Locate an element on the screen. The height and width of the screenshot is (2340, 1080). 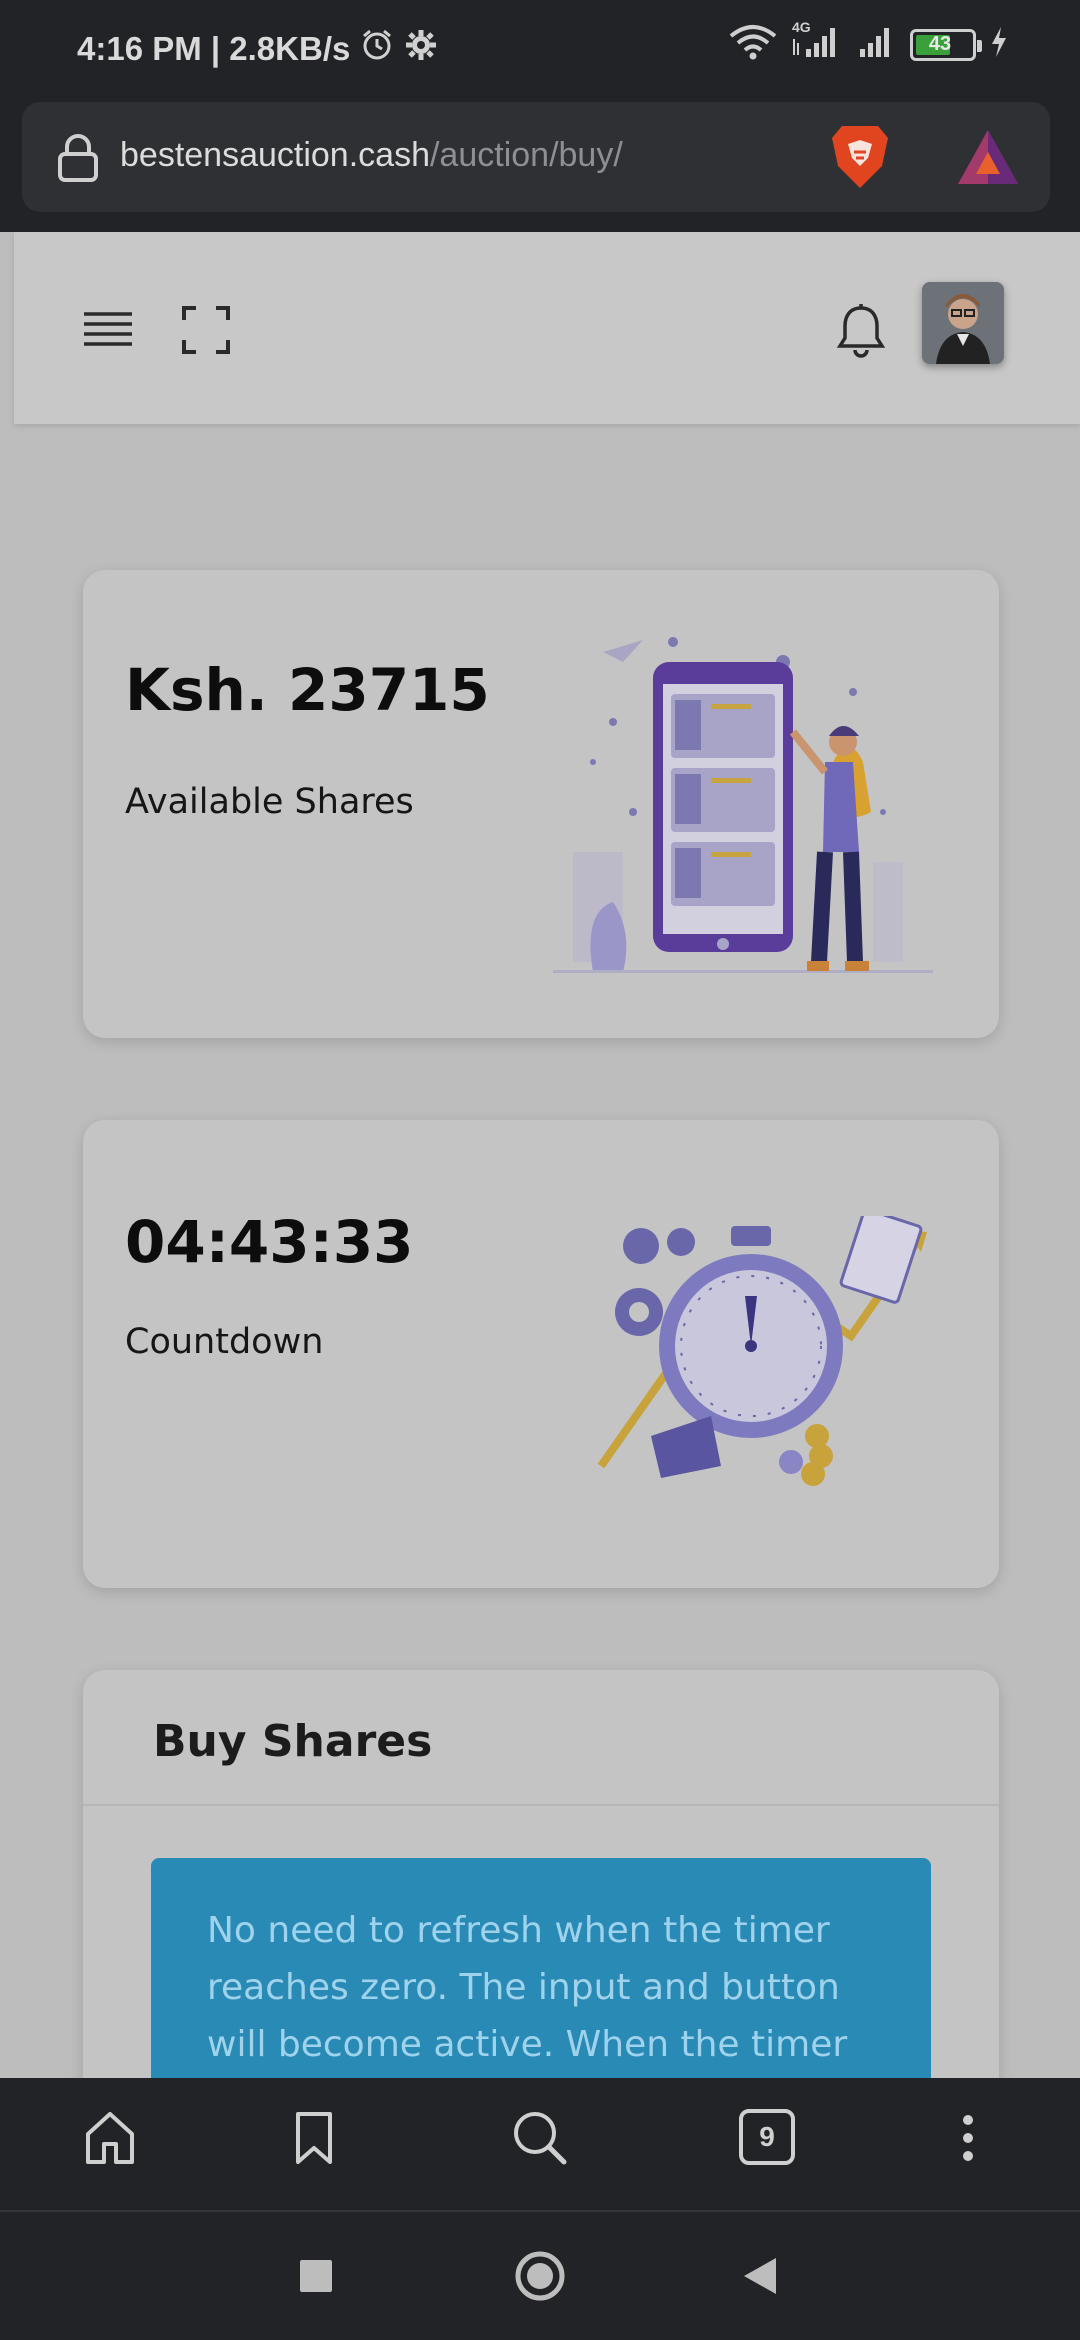
wifi-icon is located at coordinates (753, 44).